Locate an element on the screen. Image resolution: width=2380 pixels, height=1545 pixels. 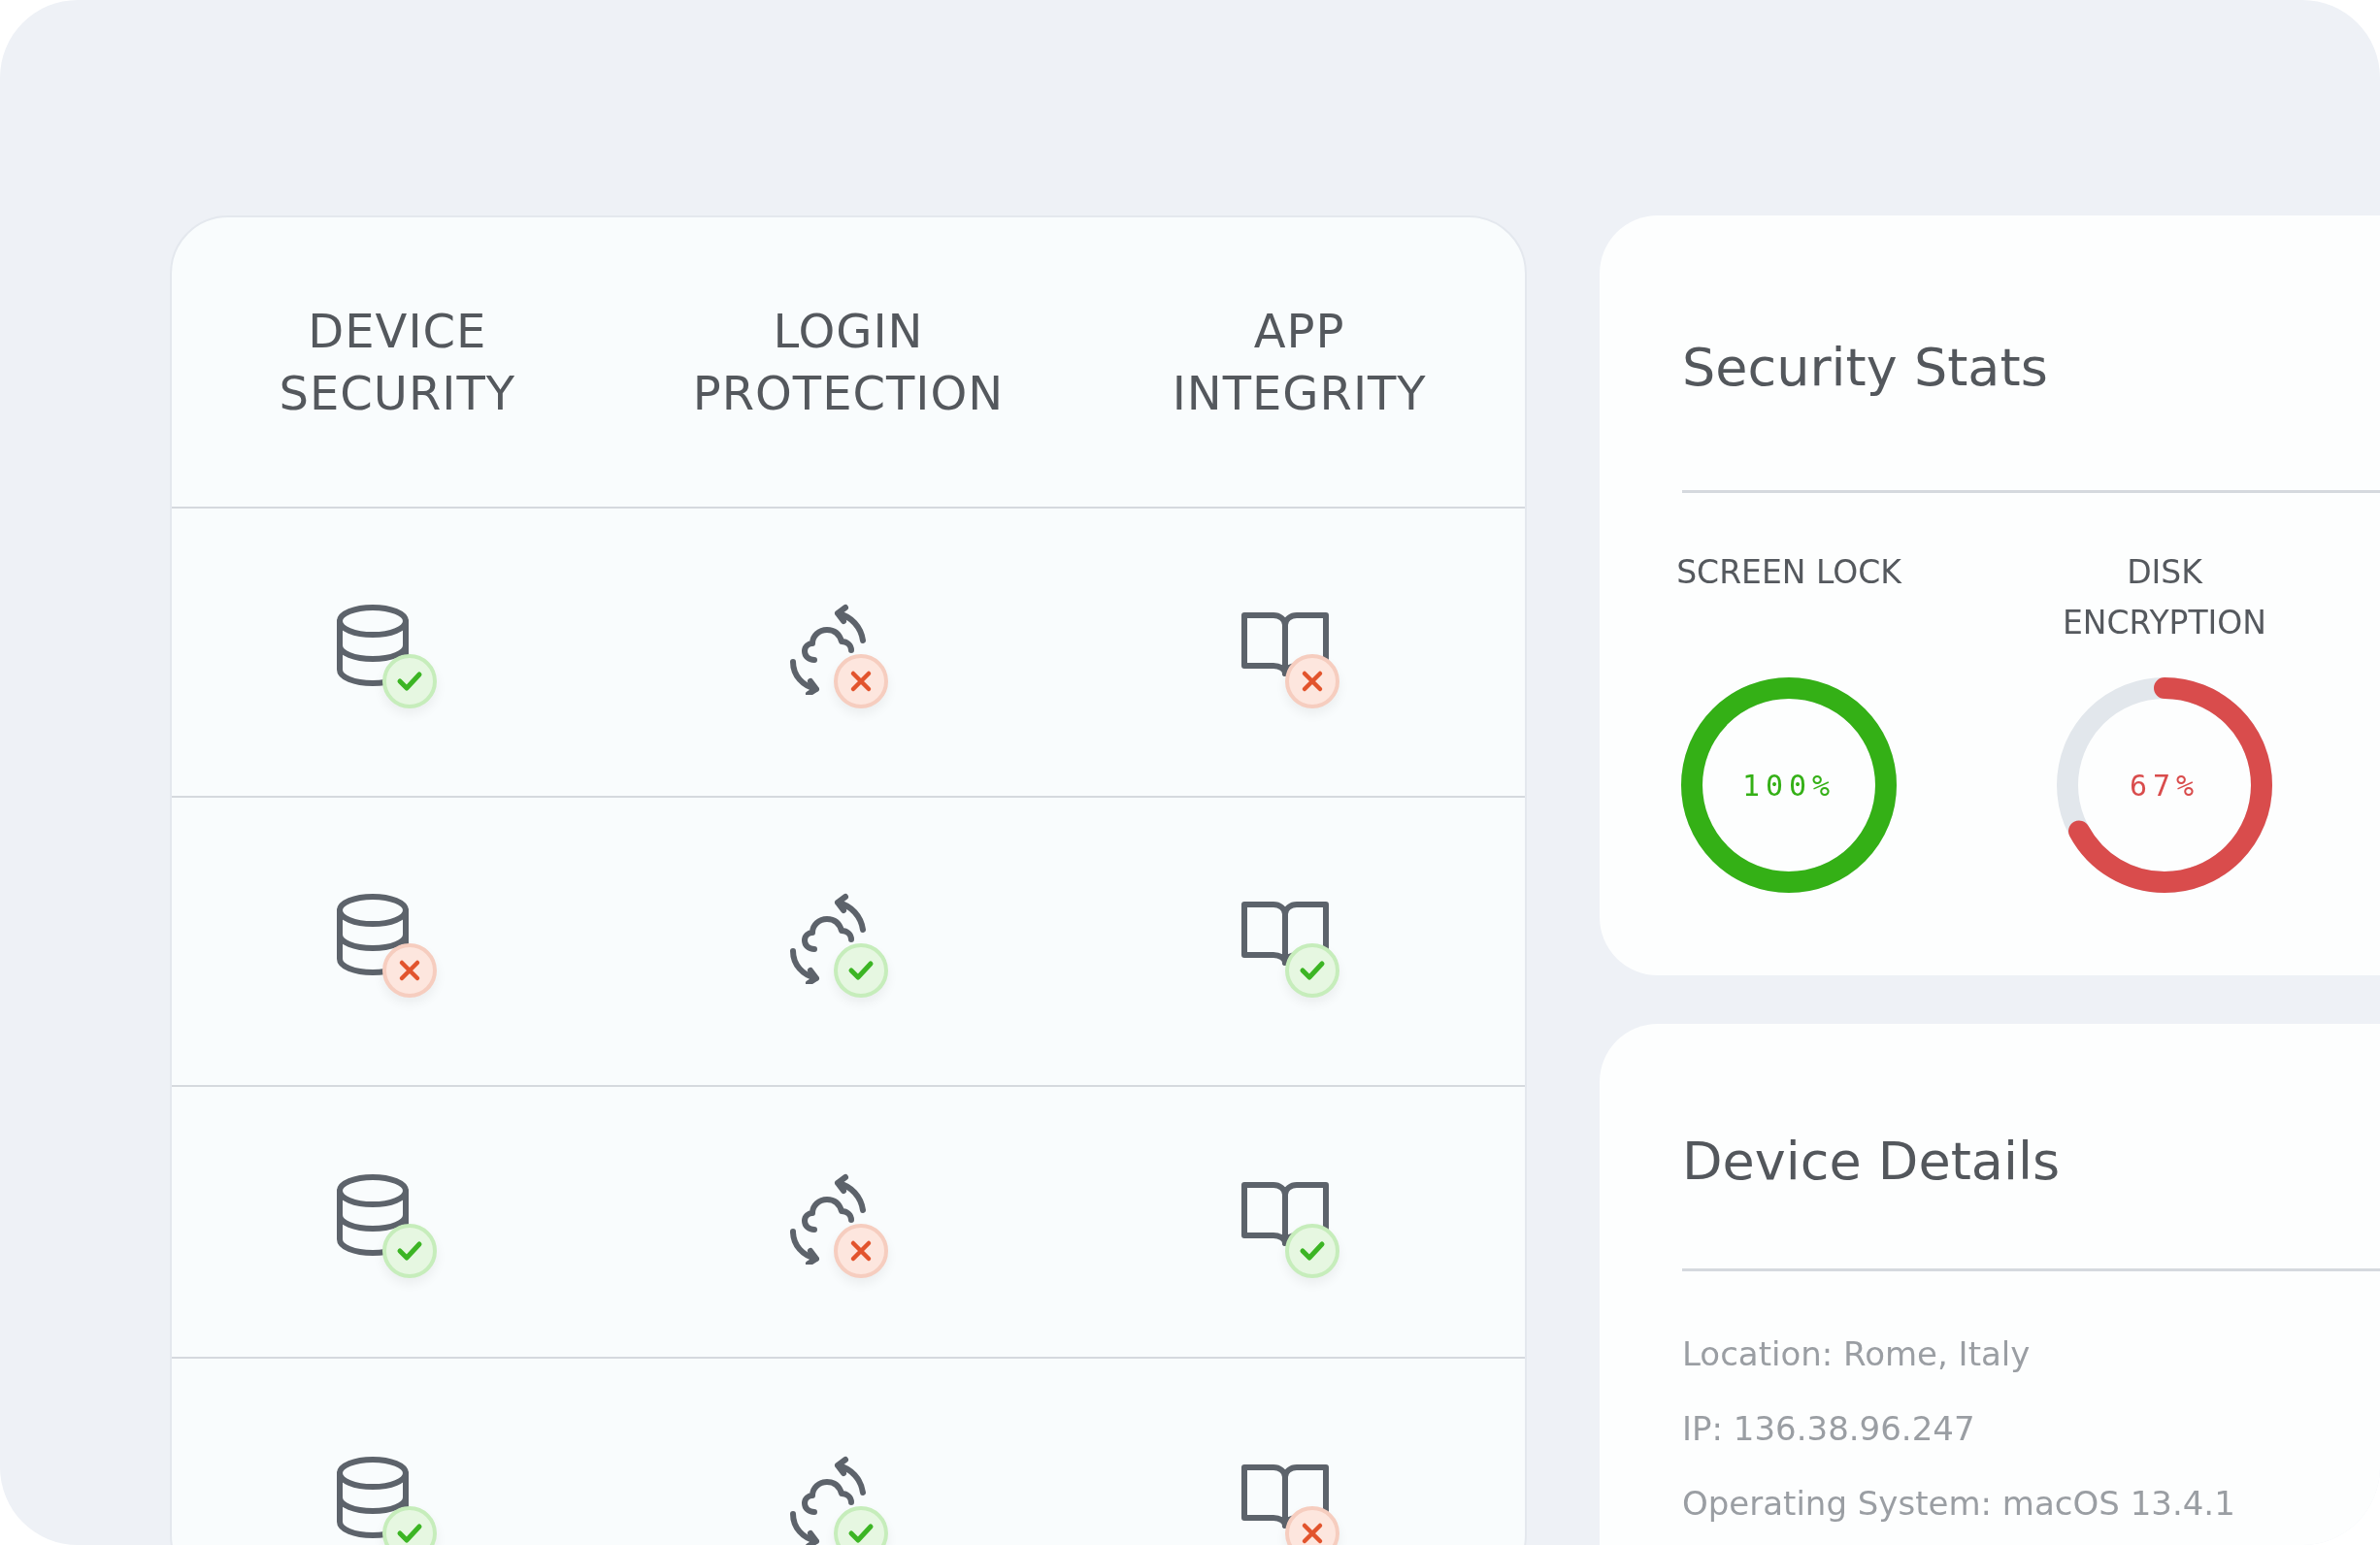
detail-line: IP: 136.38.96.247 is located at coordinates (1829, 1429).